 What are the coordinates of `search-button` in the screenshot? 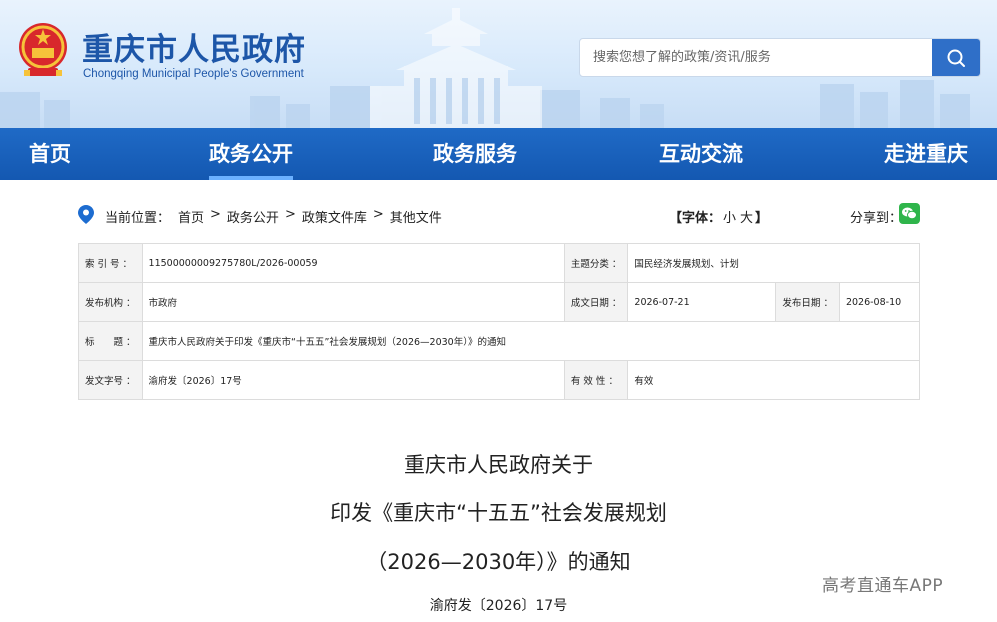 It's located at (956, 57).